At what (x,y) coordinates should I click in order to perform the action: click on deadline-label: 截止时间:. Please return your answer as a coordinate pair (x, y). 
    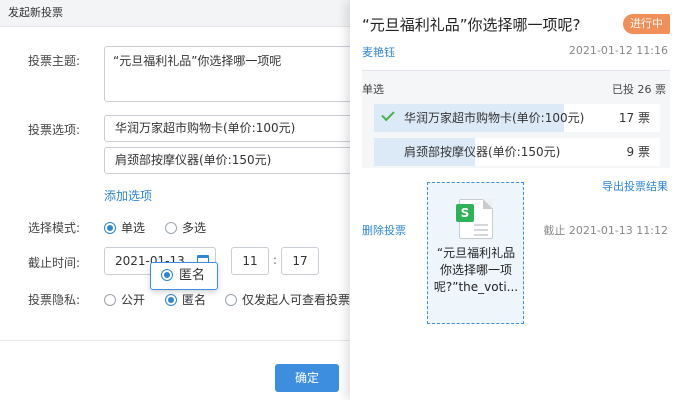
    Looking at the image, I should click on (54, 263).